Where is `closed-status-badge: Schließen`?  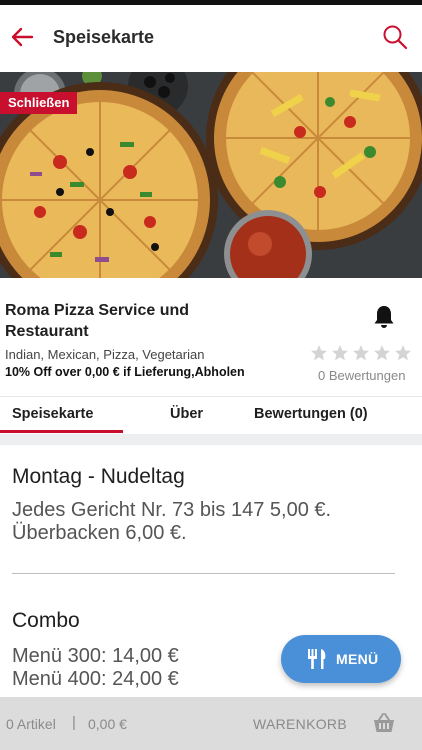 closed-status-badge: Schließen is located at coordinates (39, 103).